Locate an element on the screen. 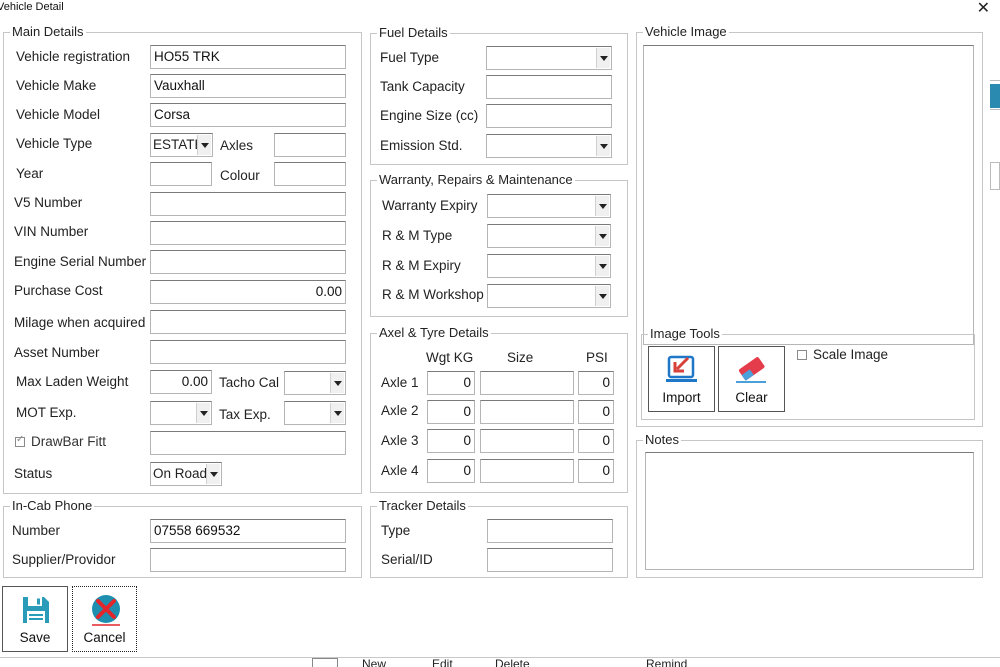 Image resolution: width=1000 pixels, height=667 pixels. in-cab-phone-legend: In-Cab Phone is located at coordinates (52, 506).